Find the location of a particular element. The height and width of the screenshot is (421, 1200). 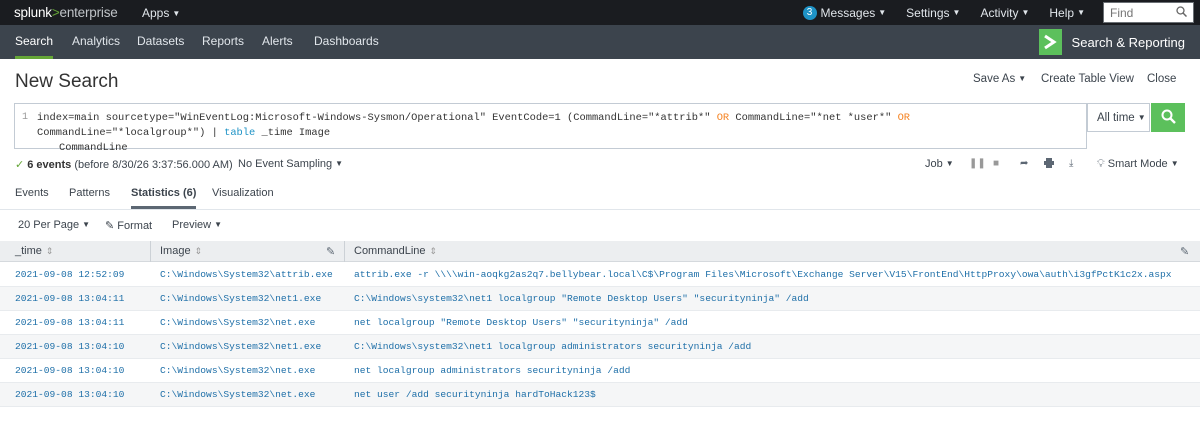

messages-menu: 3 Messages ▼ is located at coordinates (844, 12).